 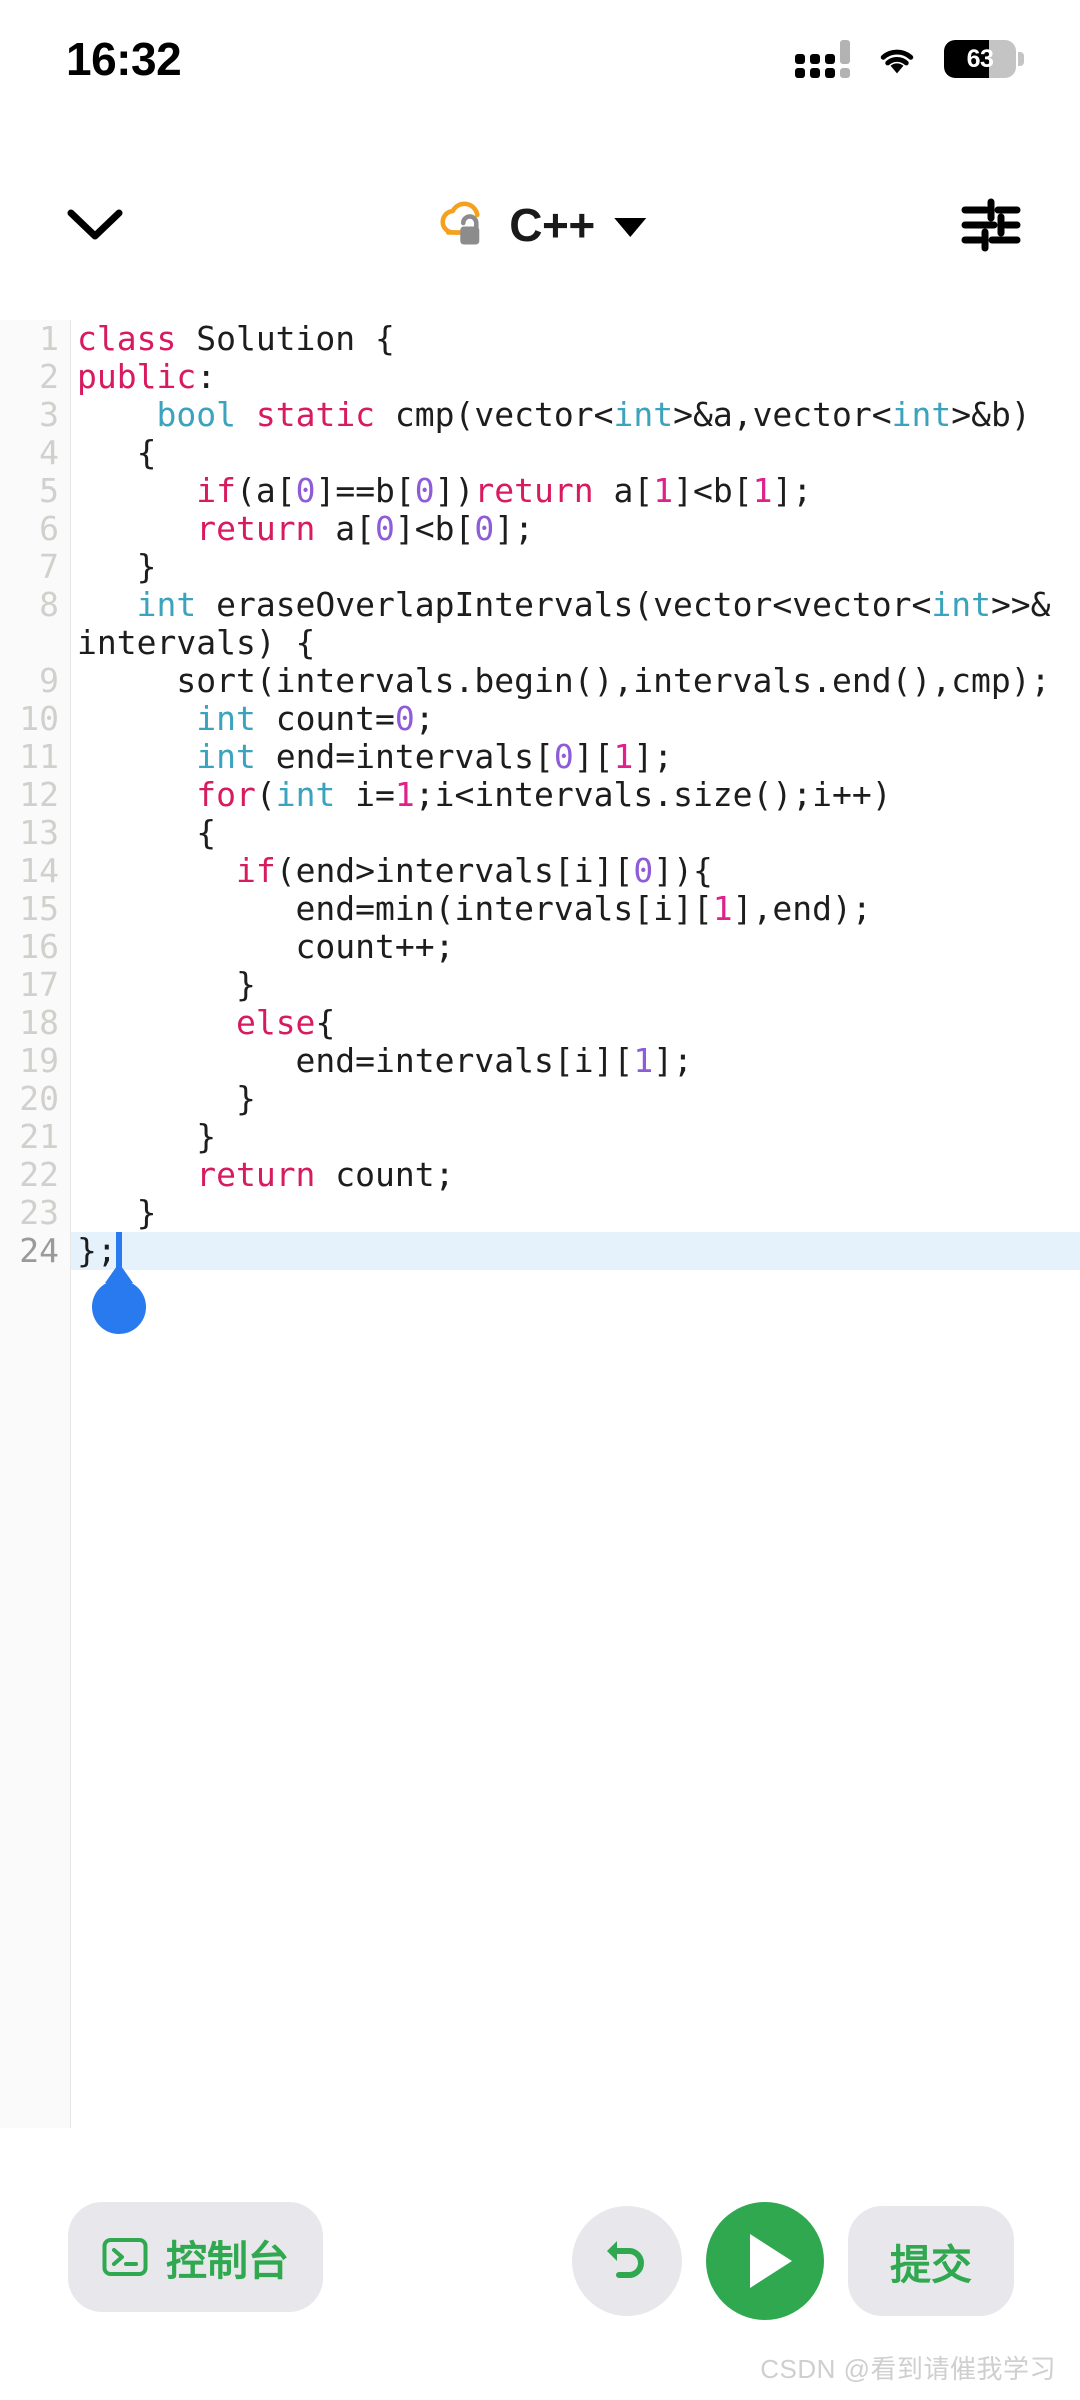 I want to click on code-line: end=min(intervals[i][1],end);, so click(x=575, y=909).